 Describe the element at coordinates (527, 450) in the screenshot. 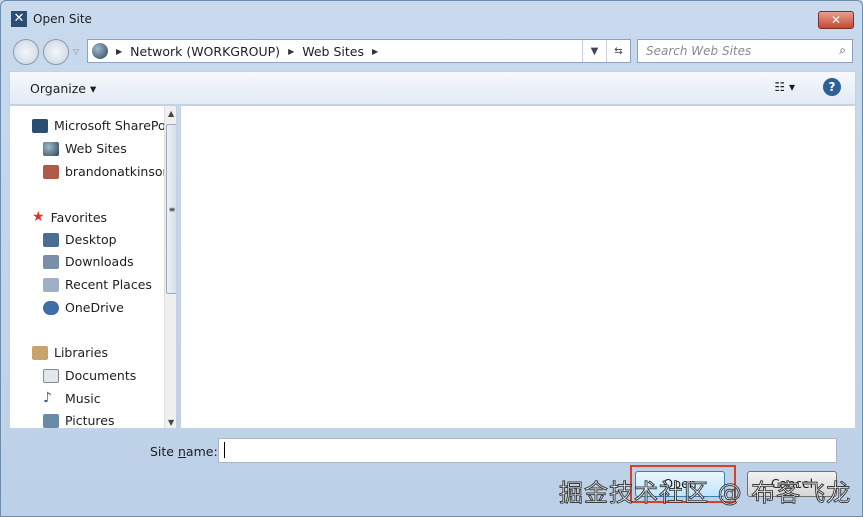

I see `site-name-input` at that location.